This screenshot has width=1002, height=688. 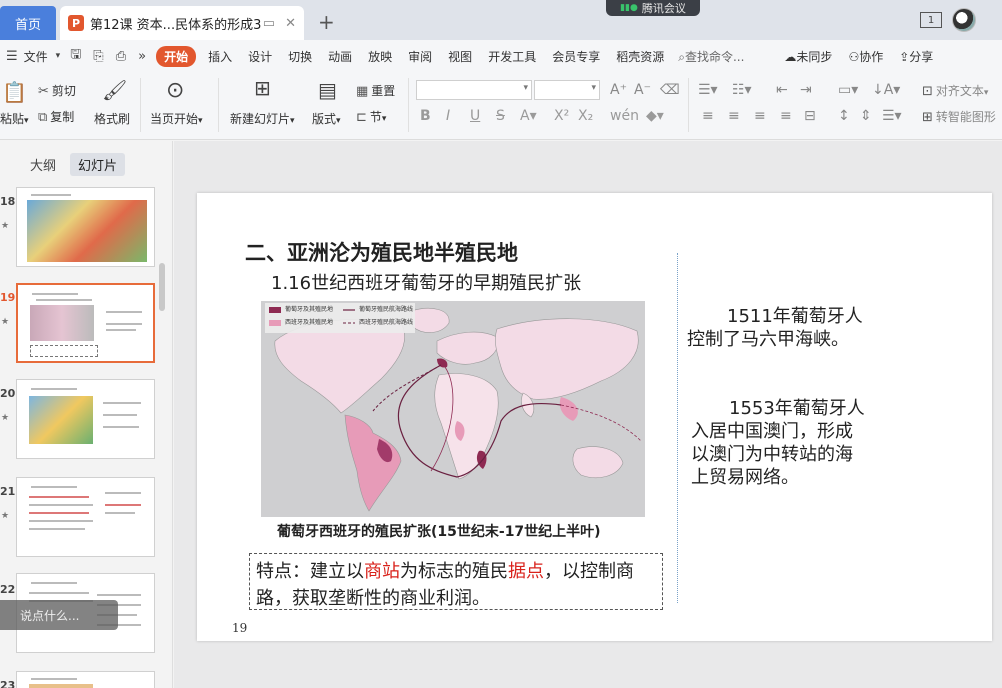 I want to click on right-text-1511-line1: 1511年葡萄牙人, so click(x=795, y=316).